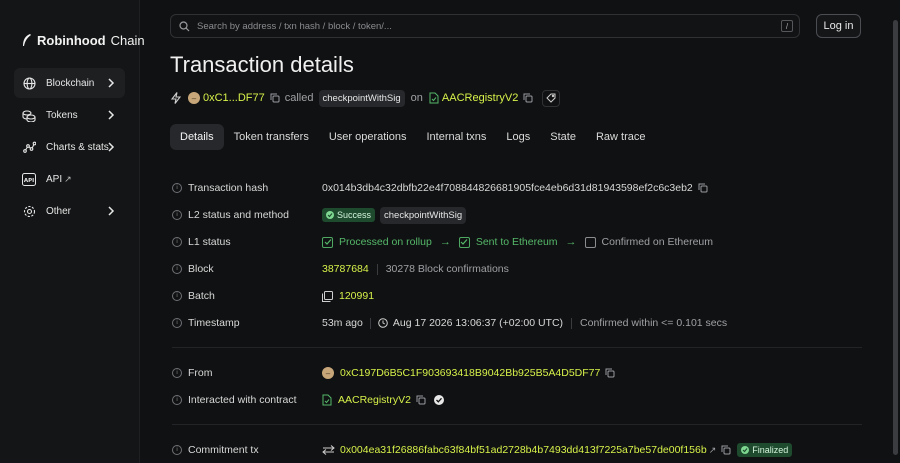  Describe the element at coordinates (29, 211) in the screenshot. I see `gear-icon` at that location.